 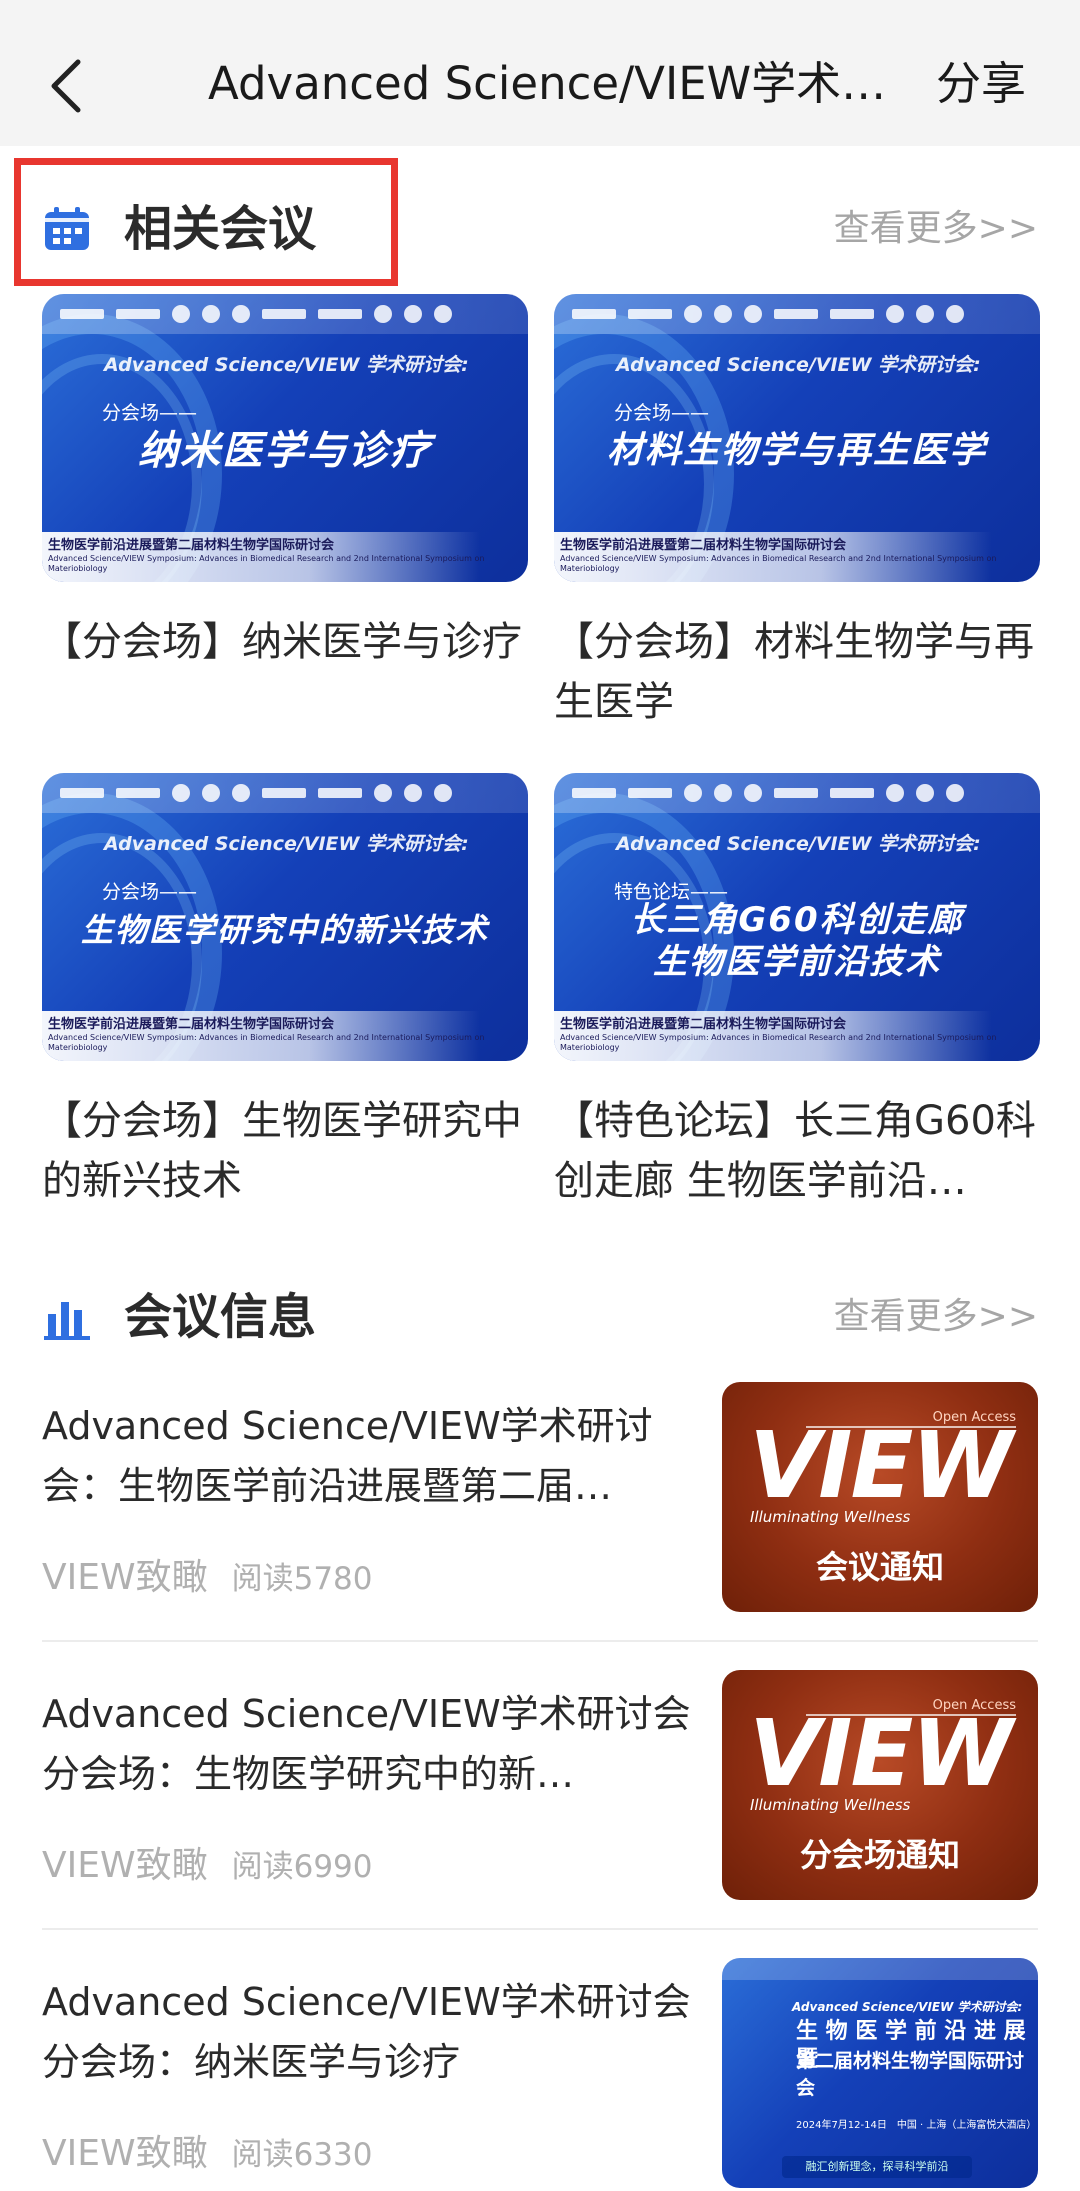 I want to click on thumbnail-date: 2024年7月12-14日 中国 · 上海（上海富悦大酒店）, so click(x=916, y=2125).